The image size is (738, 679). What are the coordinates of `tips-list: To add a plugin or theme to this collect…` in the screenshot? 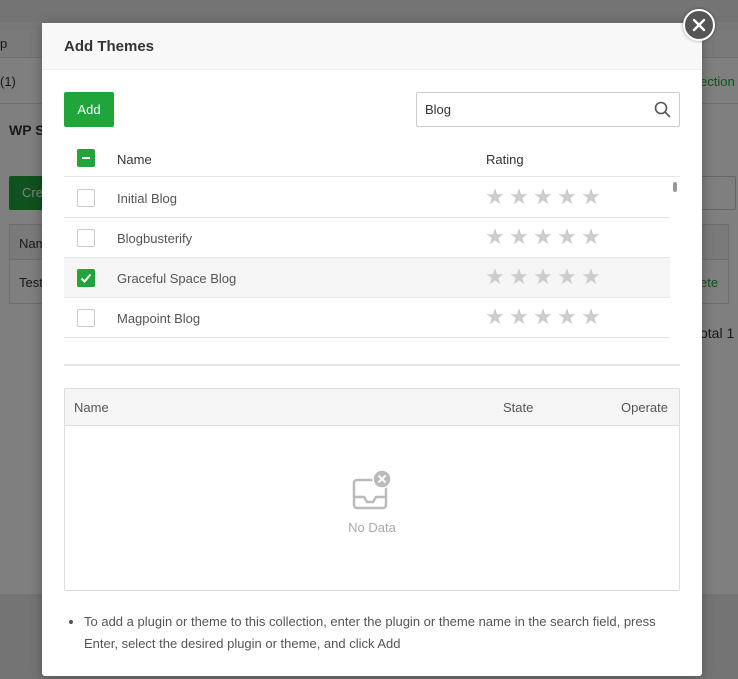 It's located at (372, 633).